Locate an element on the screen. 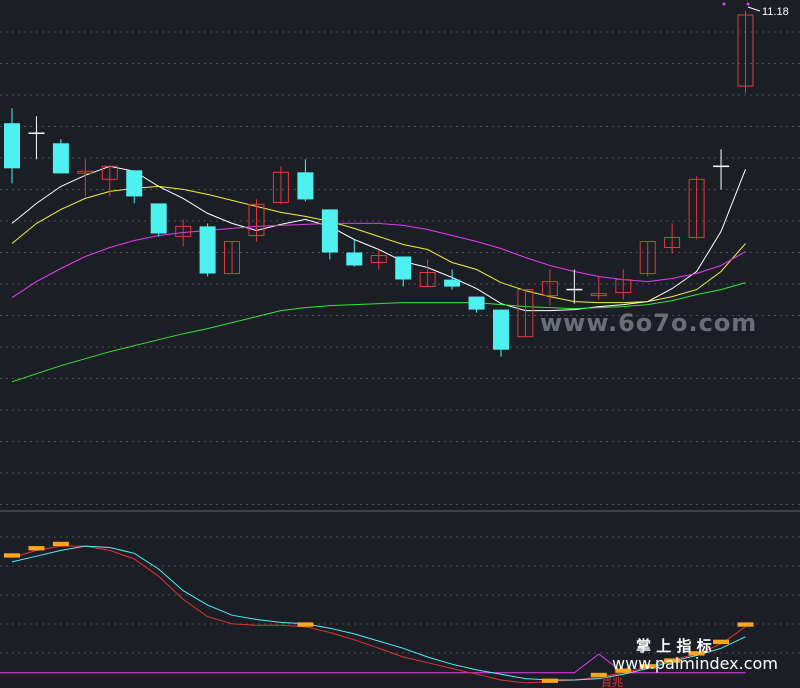  latest-price-label: 11.18 is located at coordinates (775, 12).